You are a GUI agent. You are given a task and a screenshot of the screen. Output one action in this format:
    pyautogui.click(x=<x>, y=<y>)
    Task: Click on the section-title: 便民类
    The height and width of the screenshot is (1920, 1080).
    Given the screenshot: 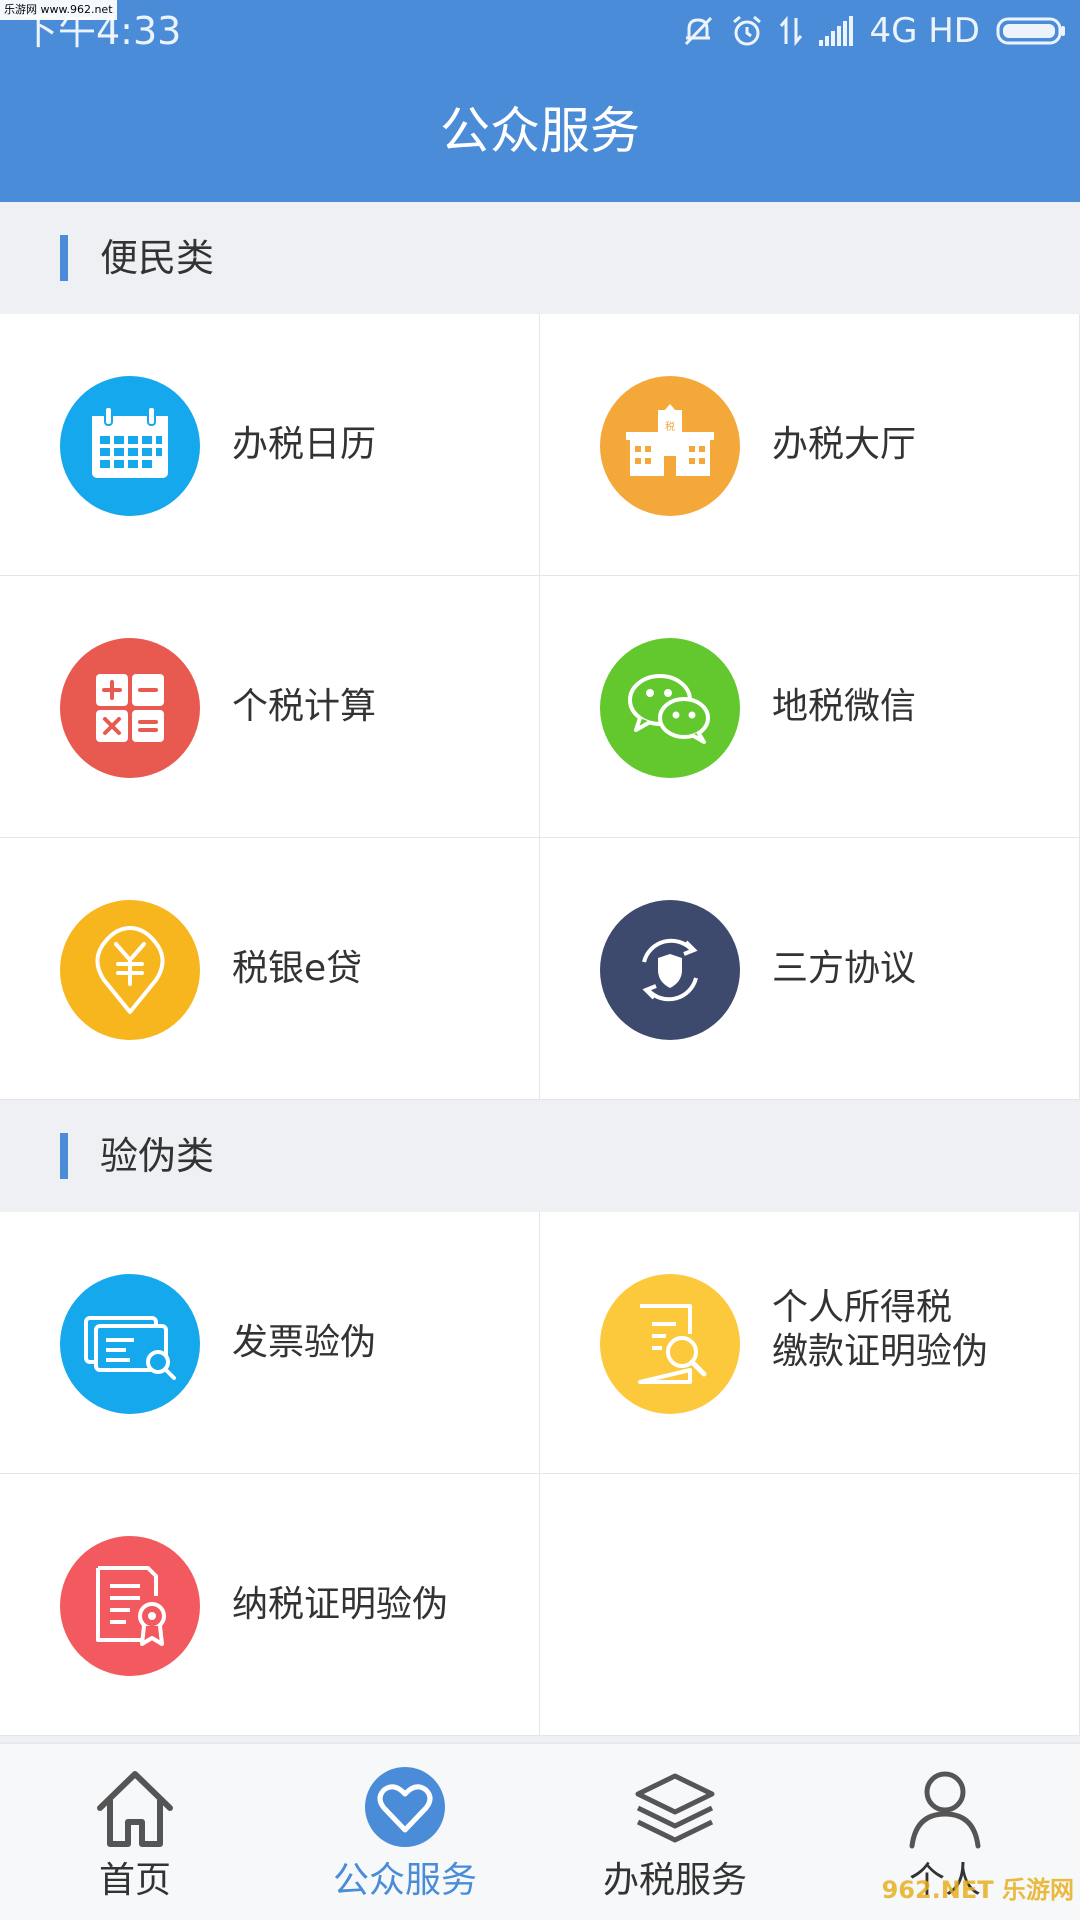 What is the action you would take?
    pyautogui.click(x=157, y=258)
    